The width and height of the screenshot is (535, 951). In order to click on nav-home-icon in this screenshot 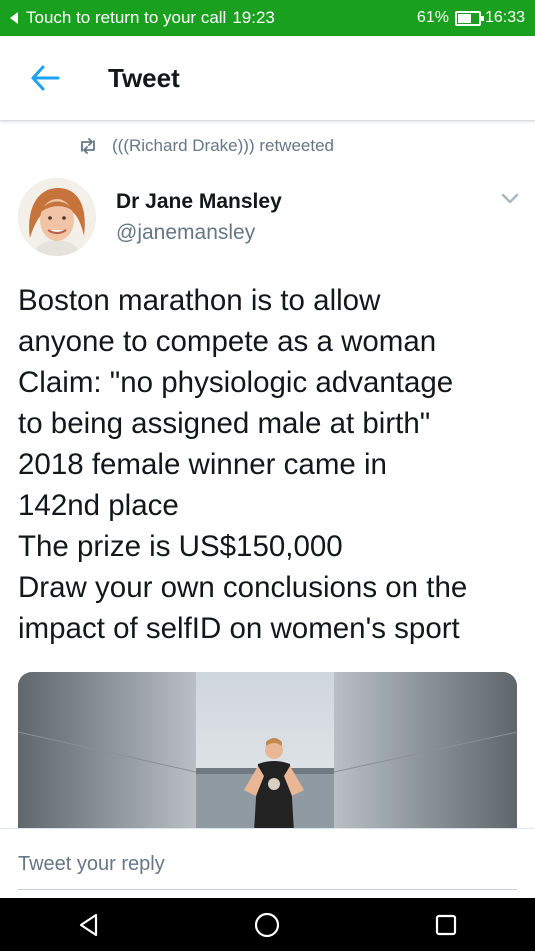, I will do `click(267, 925)`.